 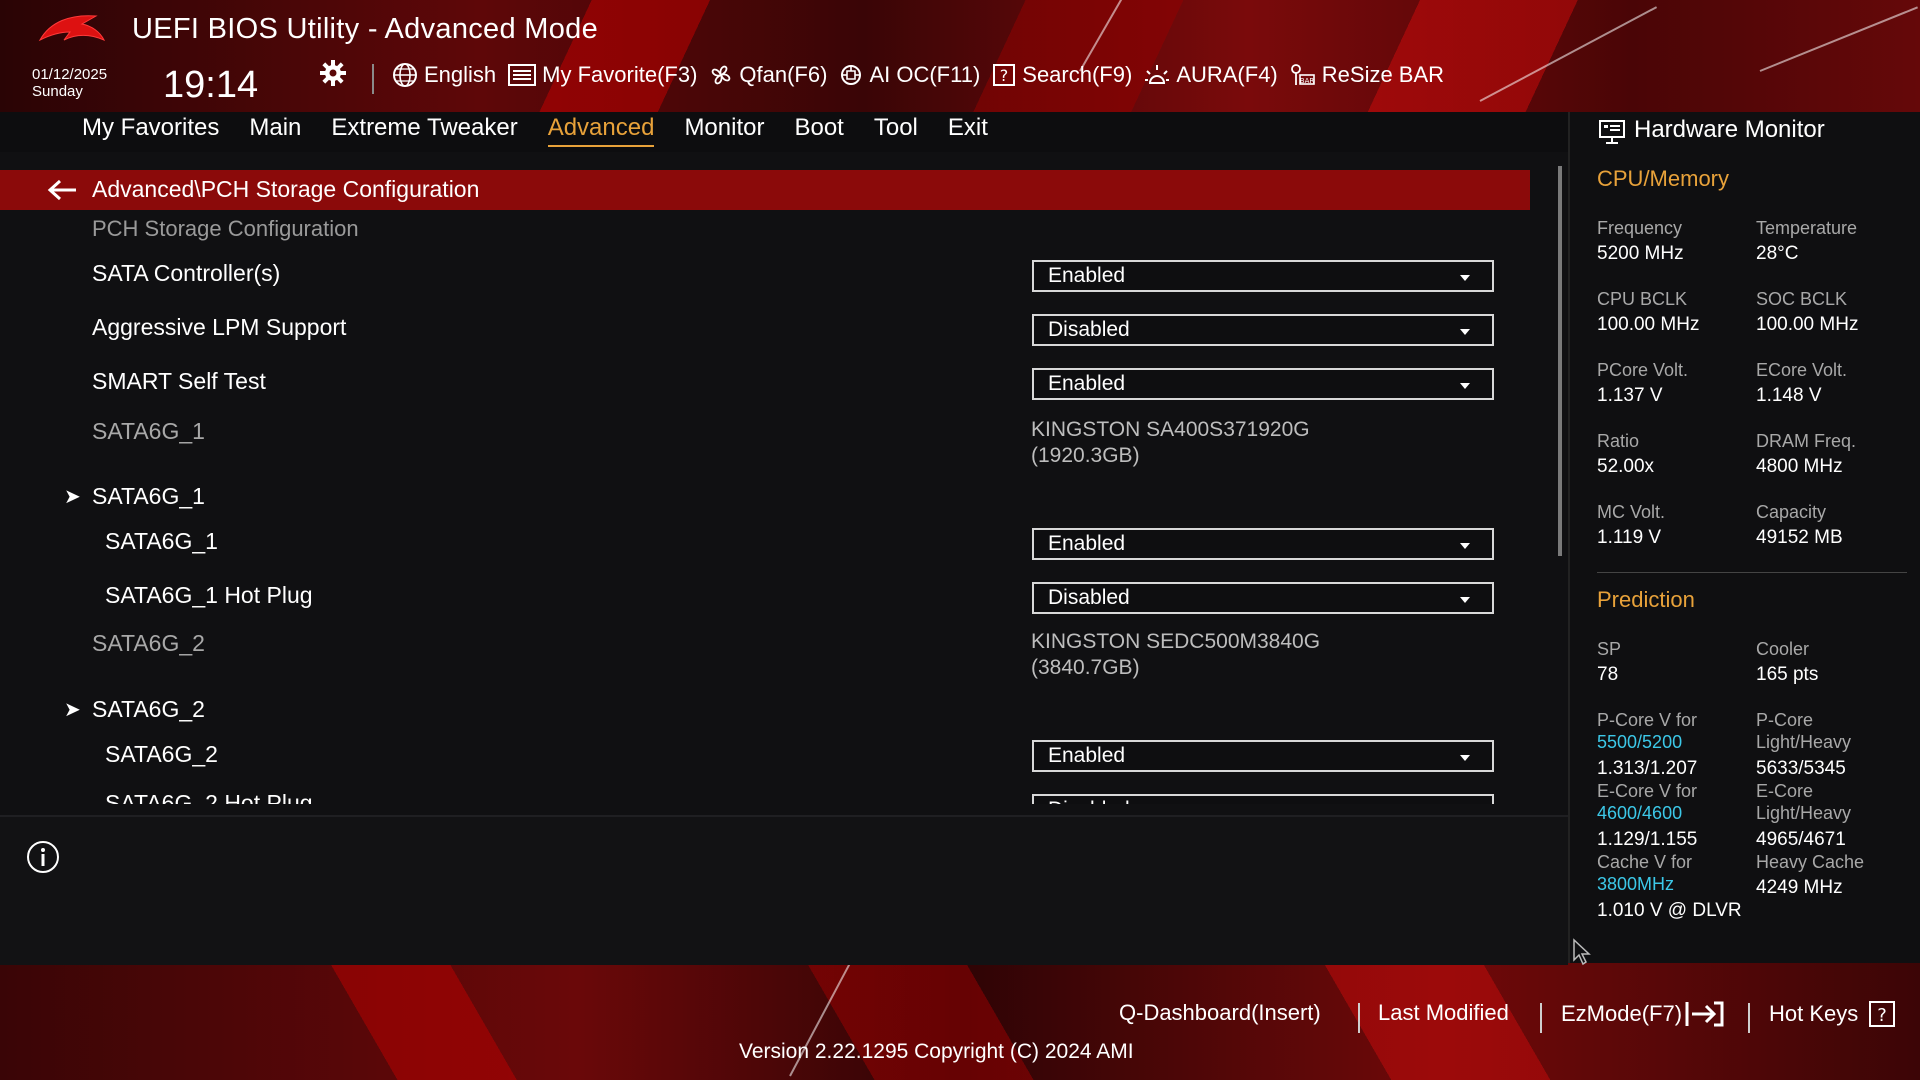 I want to click on globe-icon, so click(x=405, y=75).